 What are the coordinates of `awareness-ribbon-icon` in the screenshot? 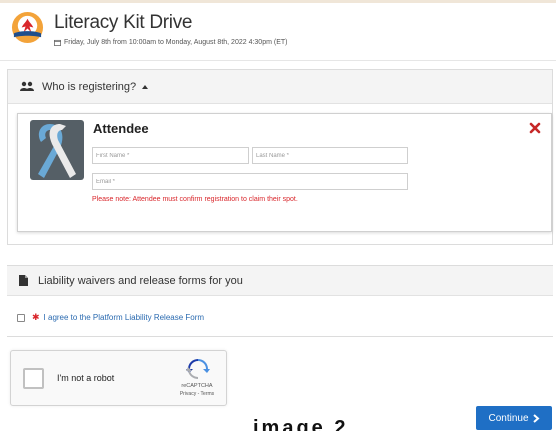 It's located at (57, 150).